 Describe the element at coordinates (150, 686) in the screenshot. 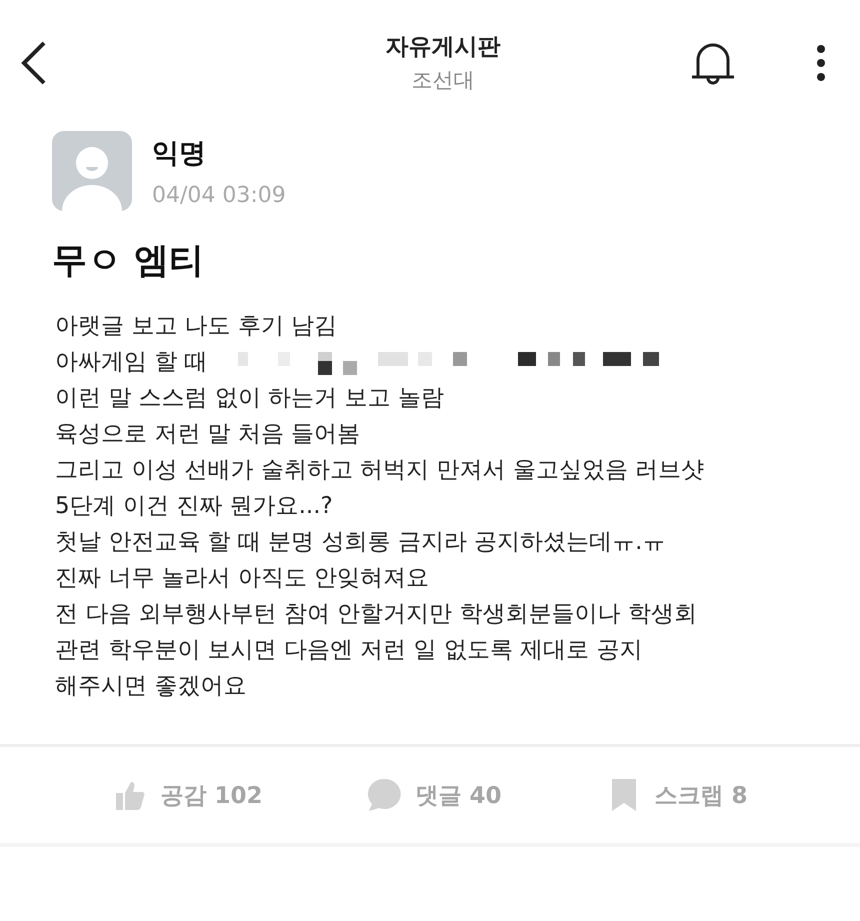

I see `post-text: 해주시면 좋겠어요` at that location.